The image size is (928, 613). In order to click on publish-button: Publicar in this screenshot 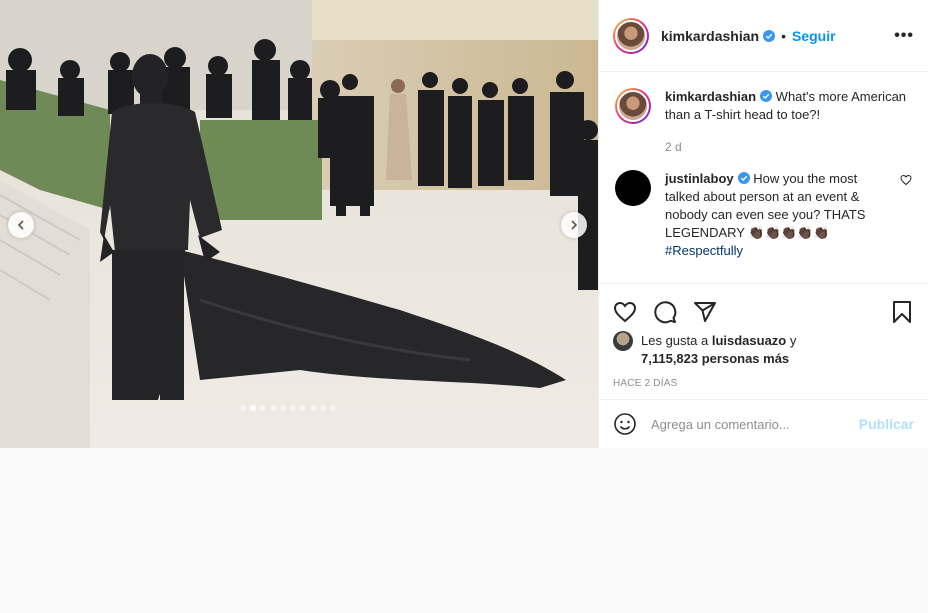, I will do `click(886, 424)`.